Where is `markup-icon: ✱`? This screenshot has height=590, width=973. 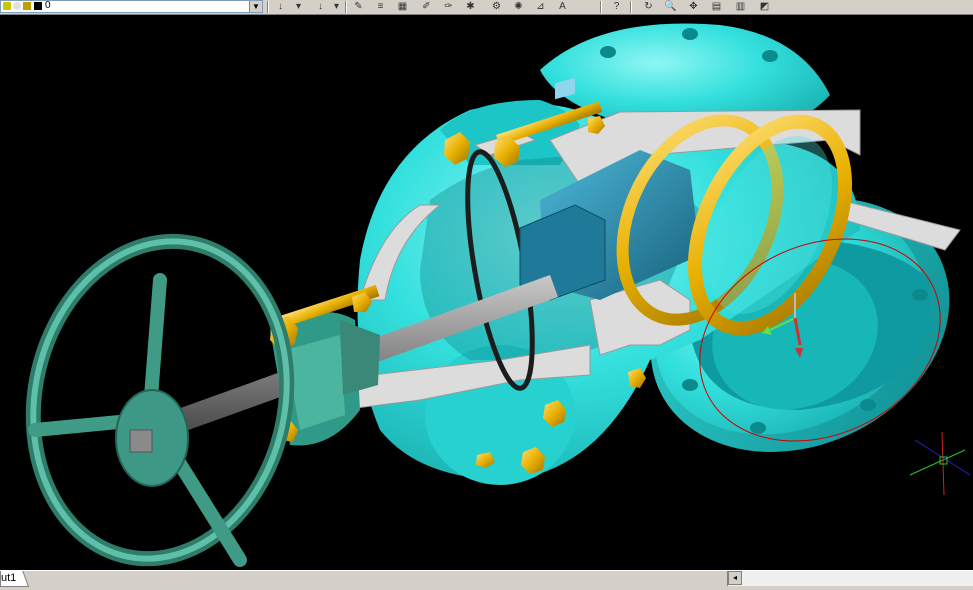
markup-icon: ✱ is located at coordinates (470, 7).